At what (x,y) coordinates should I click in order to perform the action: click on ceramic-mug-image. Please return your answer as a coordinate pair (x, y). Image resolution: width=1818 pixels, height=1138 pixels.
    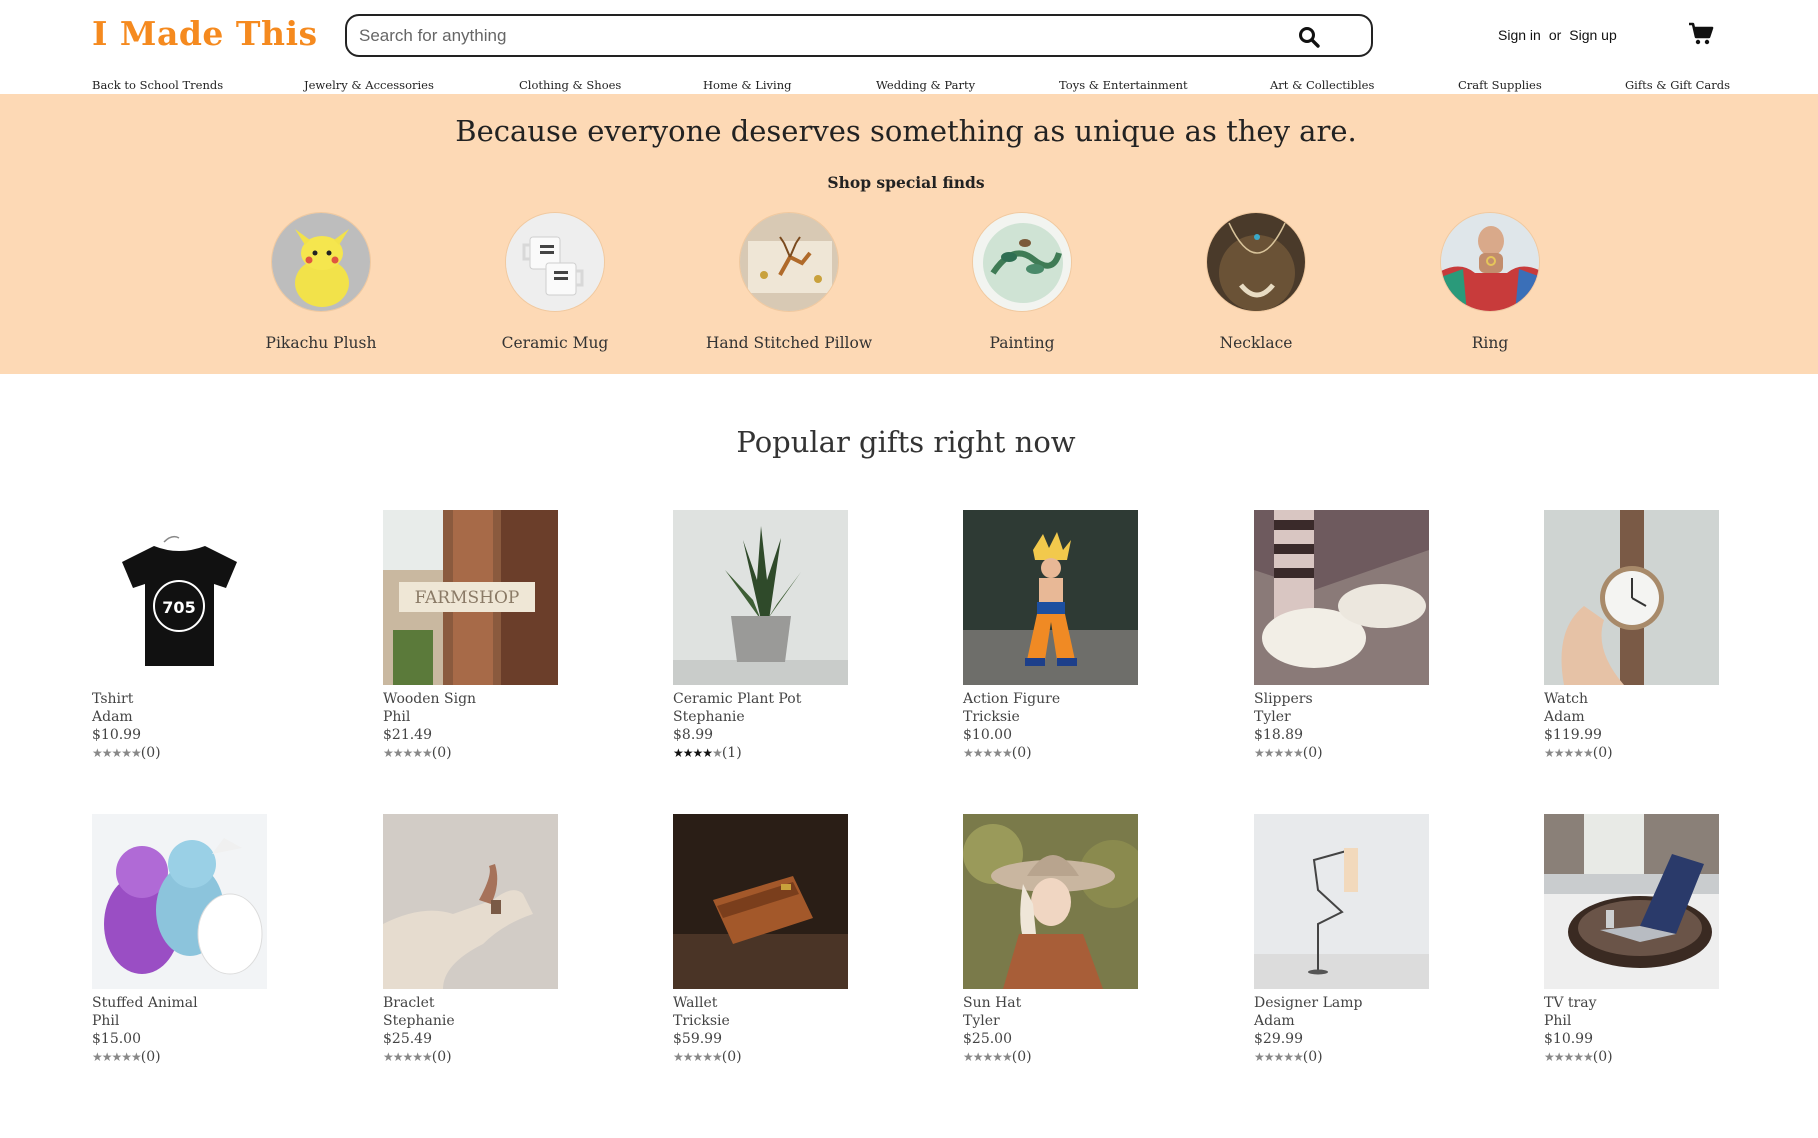
    Looking at the image, I should click on (555, 262).